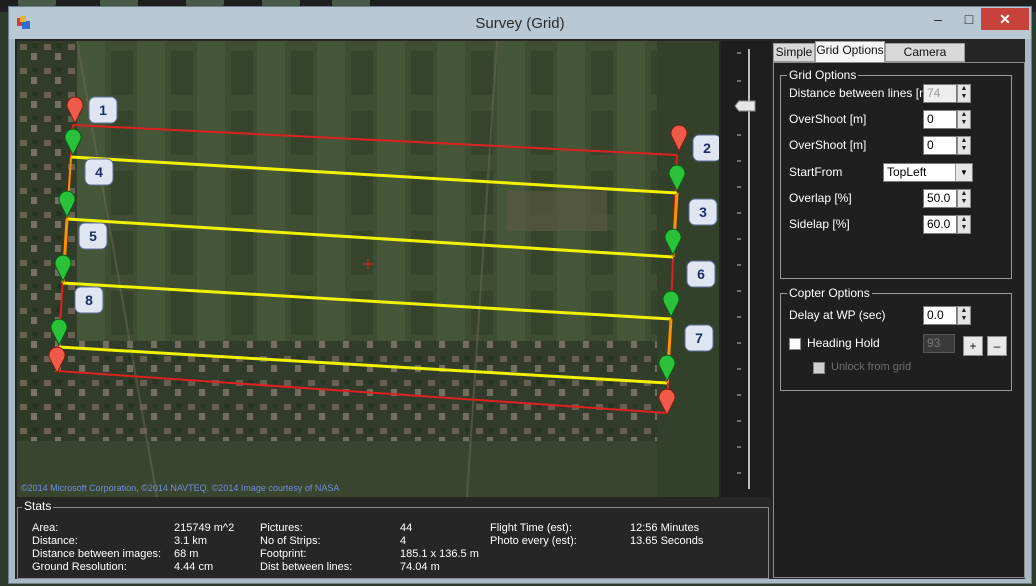 This screenshot has width=1036, height=586. What do you see at coordinates (403, 541) in the screenshot?
I see `no-of-strips-value: 4` at bounding box center [403, 541].